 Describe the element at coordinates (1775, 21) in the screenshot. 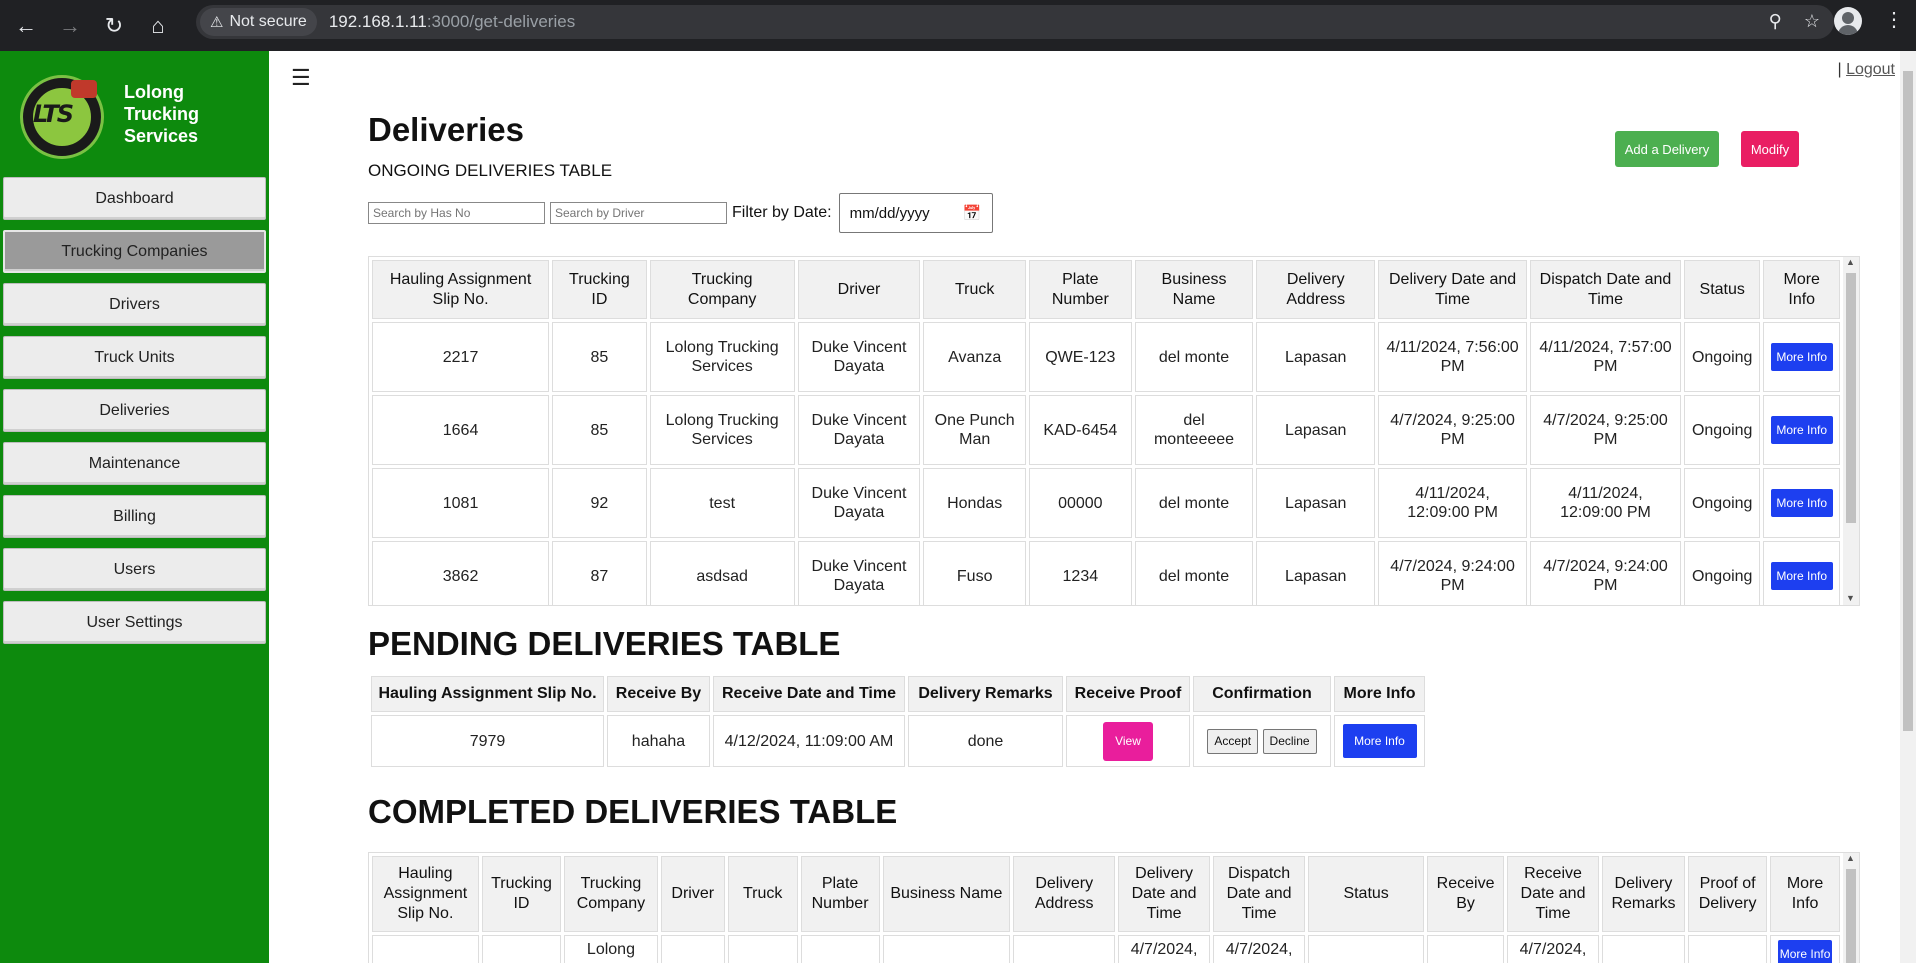

I see `zoom-icon: ⚲` at that location.